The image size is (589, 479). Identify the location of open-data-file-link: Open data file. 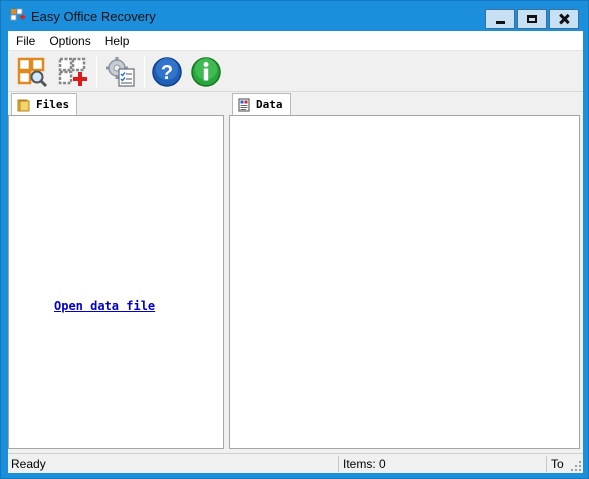
(104, 306).